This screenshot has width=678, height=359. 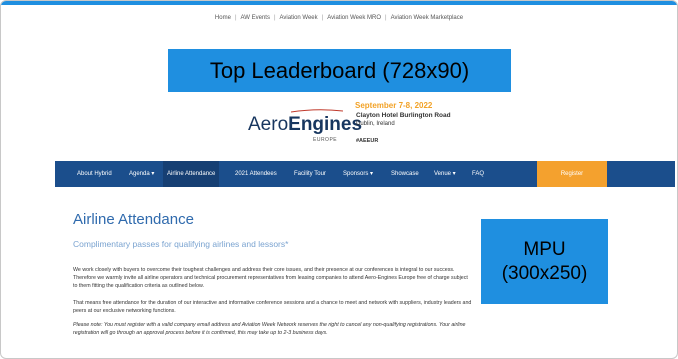 What do you see at coordinates (405, 174) in the screenshot?
I see `nav-showcase: Showcase` at bounding box center [405, 174].